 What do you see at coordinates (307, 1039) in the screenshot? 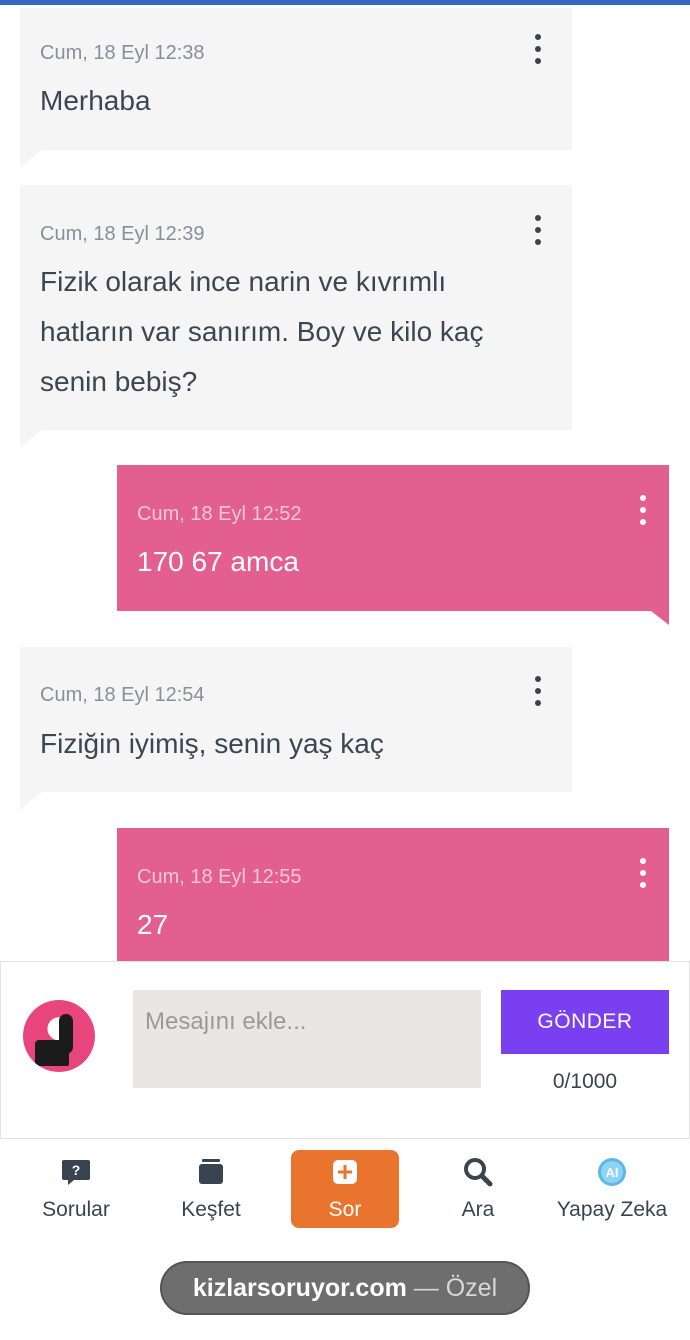
I see `message-input` at bounding box center [307, 1039].